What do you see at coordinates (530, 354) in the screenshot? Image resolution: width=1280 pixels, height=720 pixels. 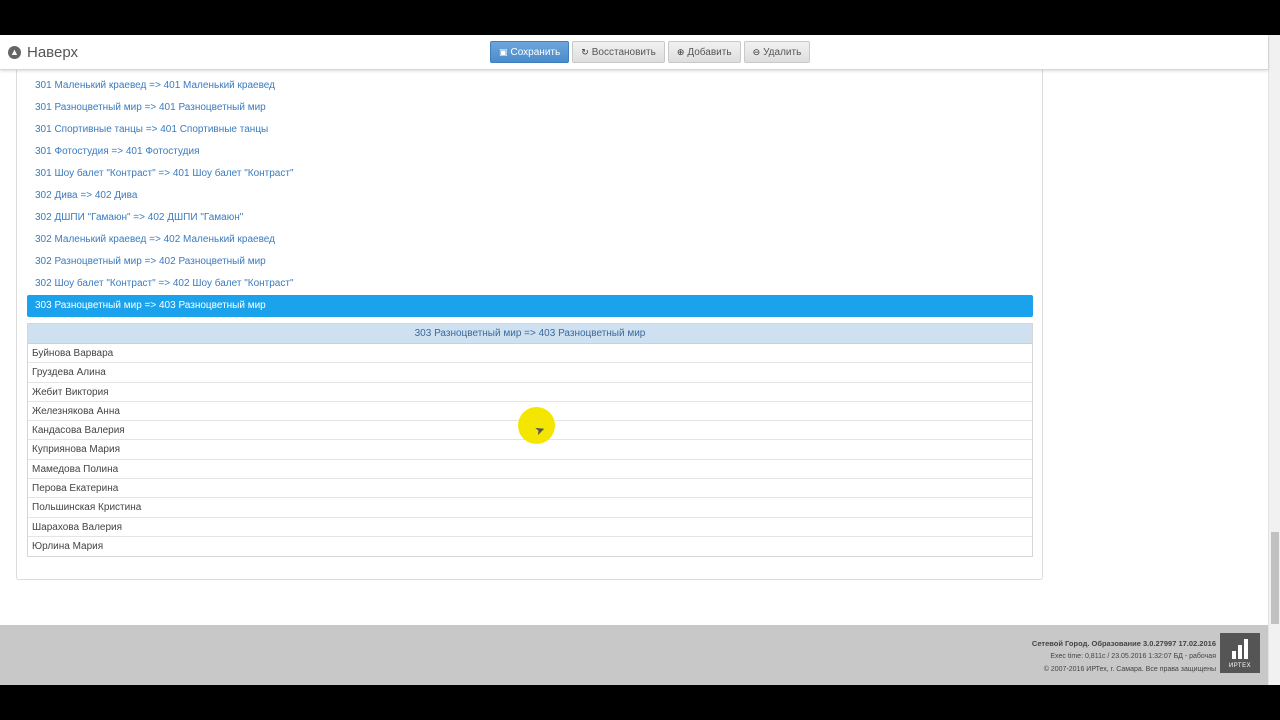 I see `table-row: Буйнова Варвара` at bounding box center [530, 354].